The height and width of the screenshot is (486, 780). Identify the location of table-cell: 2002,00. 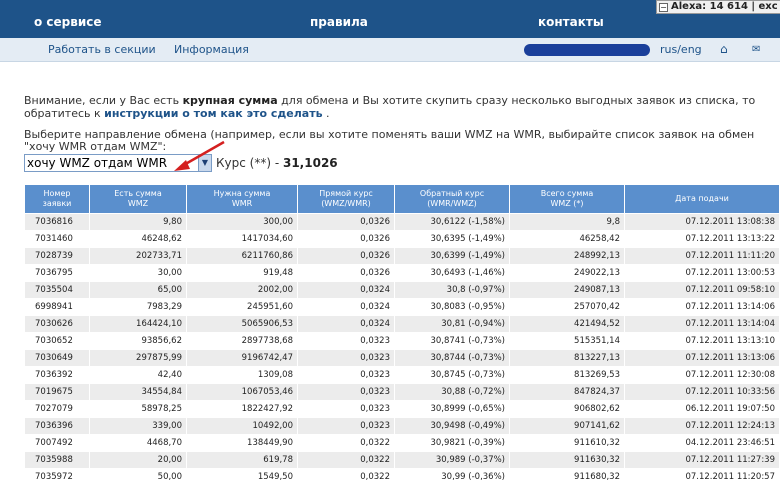
(242, 290).